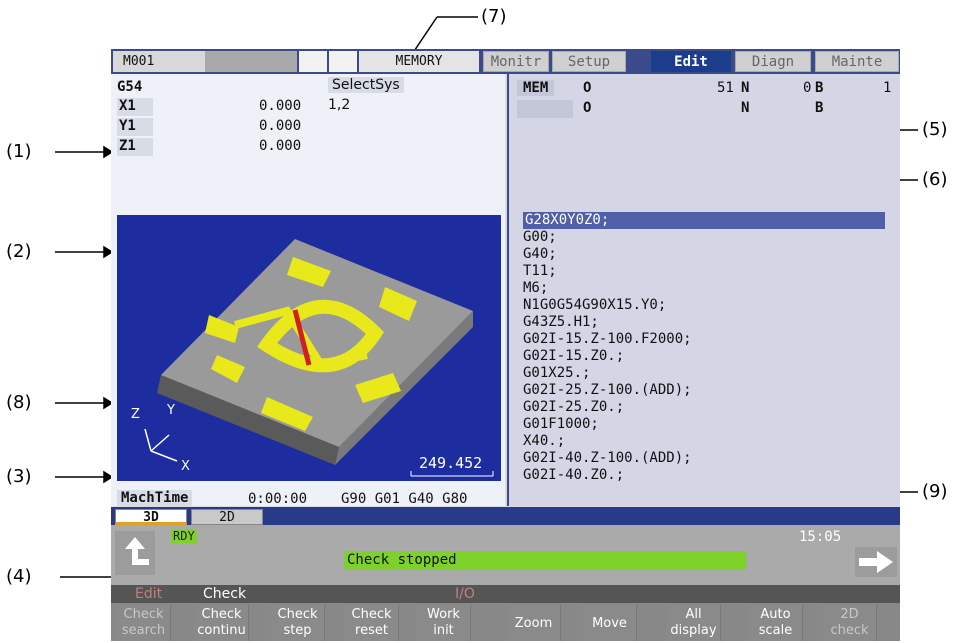 Image resolution: width=967 pixels, height=643 pixels. I want to click on next-arrow-icon, so click(876, 562).